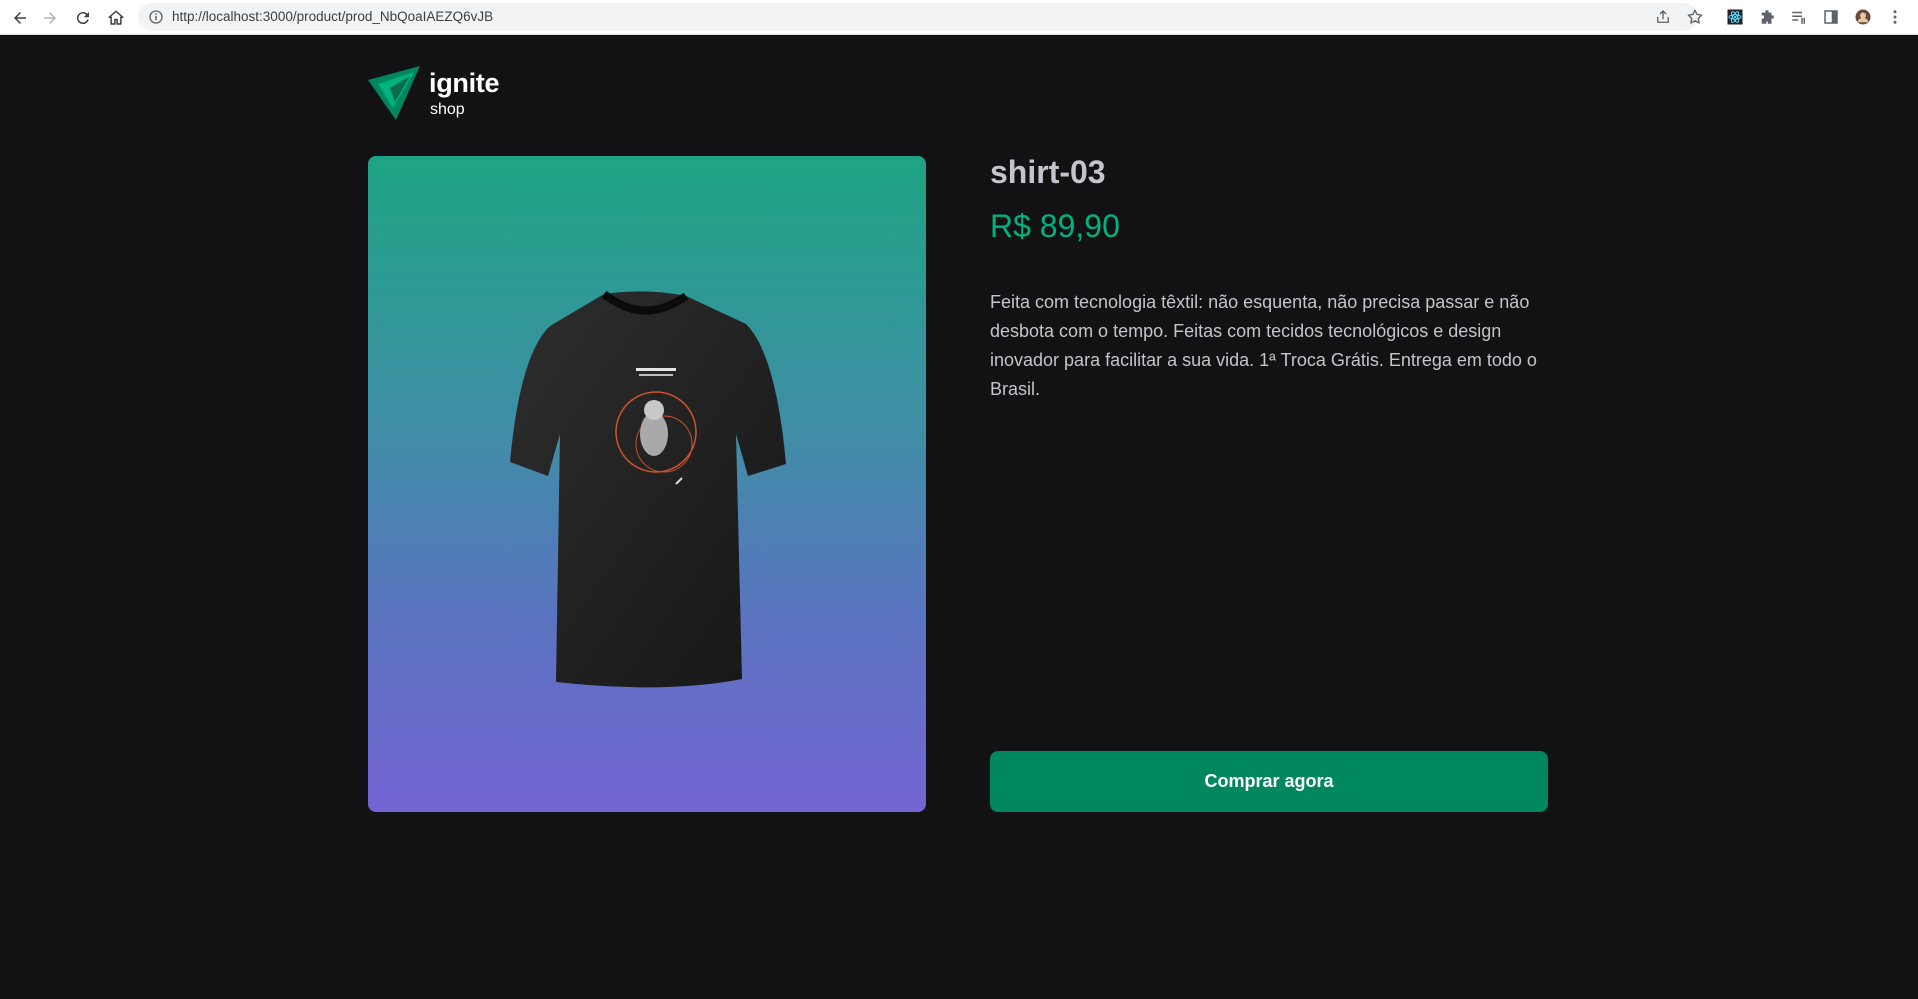 The height and width of the screenshot is (999, 1918). I want to click on star-icon, so click(1695, 17).